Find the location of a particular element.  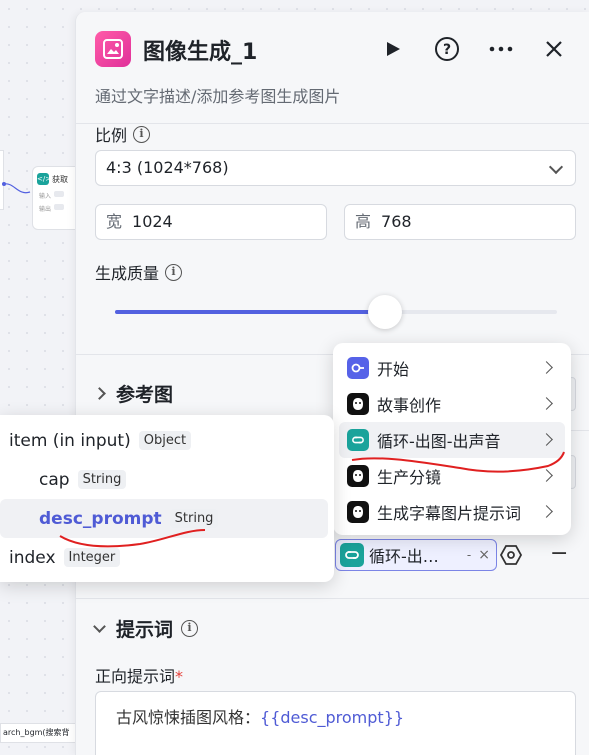

canvas-node-bgm: arch_bgm(搜索背 is located at coordinates (39, 733).